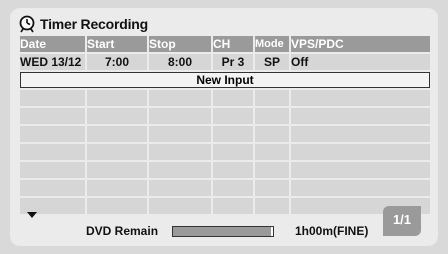 Image resolution: width=448 pixels, height=254 pixels. I want to click on page-indicator: 1/1, so click(402, 221).